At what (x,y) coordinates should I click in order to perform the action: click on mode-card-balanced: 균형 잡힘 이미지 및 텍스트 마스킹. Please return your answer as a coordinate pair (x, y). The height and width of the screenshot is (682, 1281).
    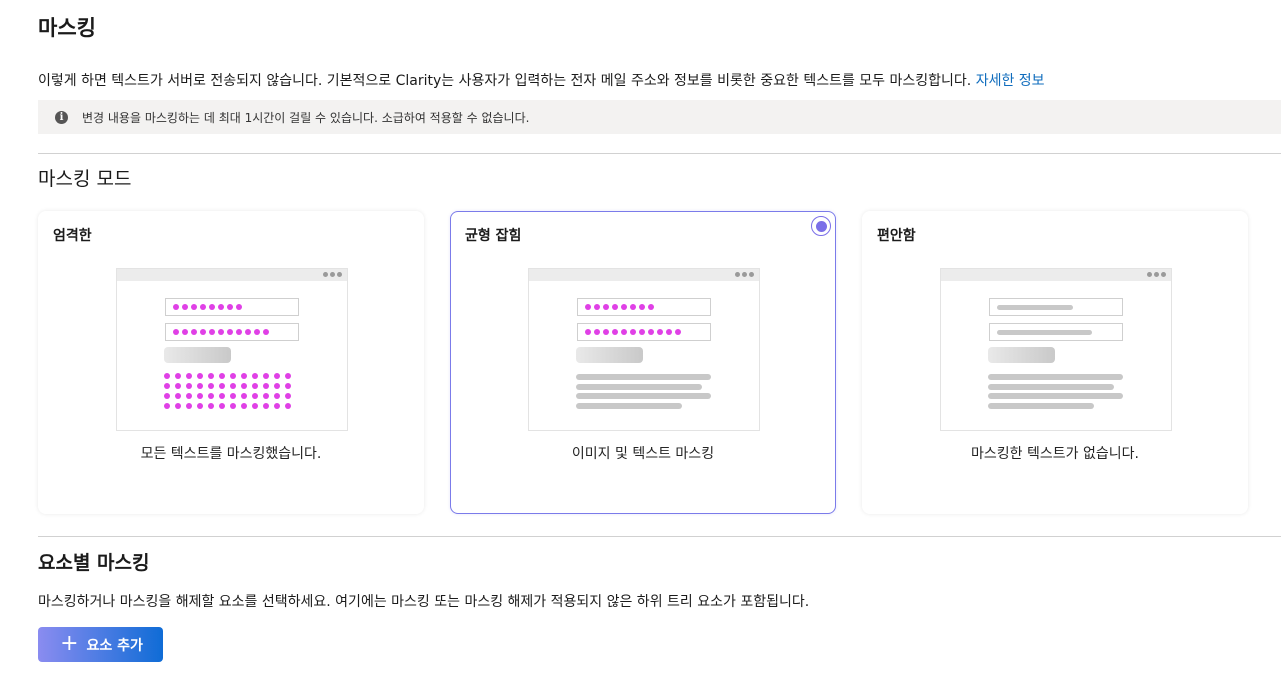
    Looking at the image, I should click on (643, 362).